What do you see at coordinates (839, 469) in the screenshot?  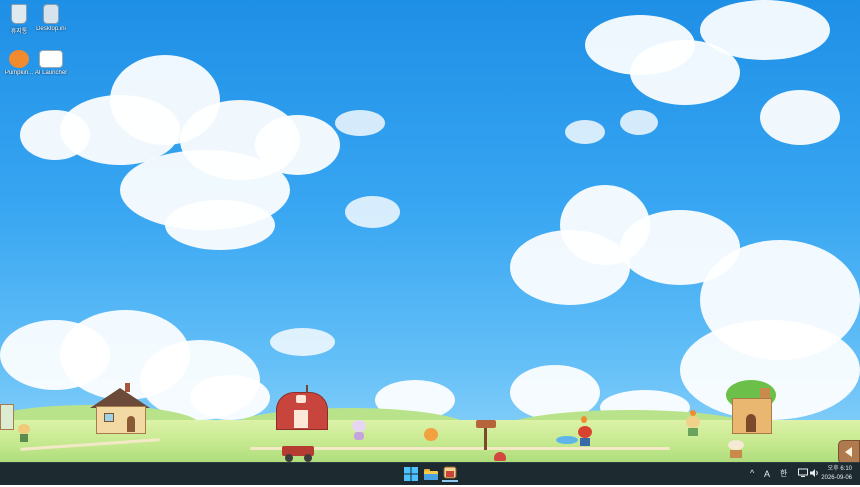 I see `clock-time: 오후 6:10` at bounding box center [839, 469].